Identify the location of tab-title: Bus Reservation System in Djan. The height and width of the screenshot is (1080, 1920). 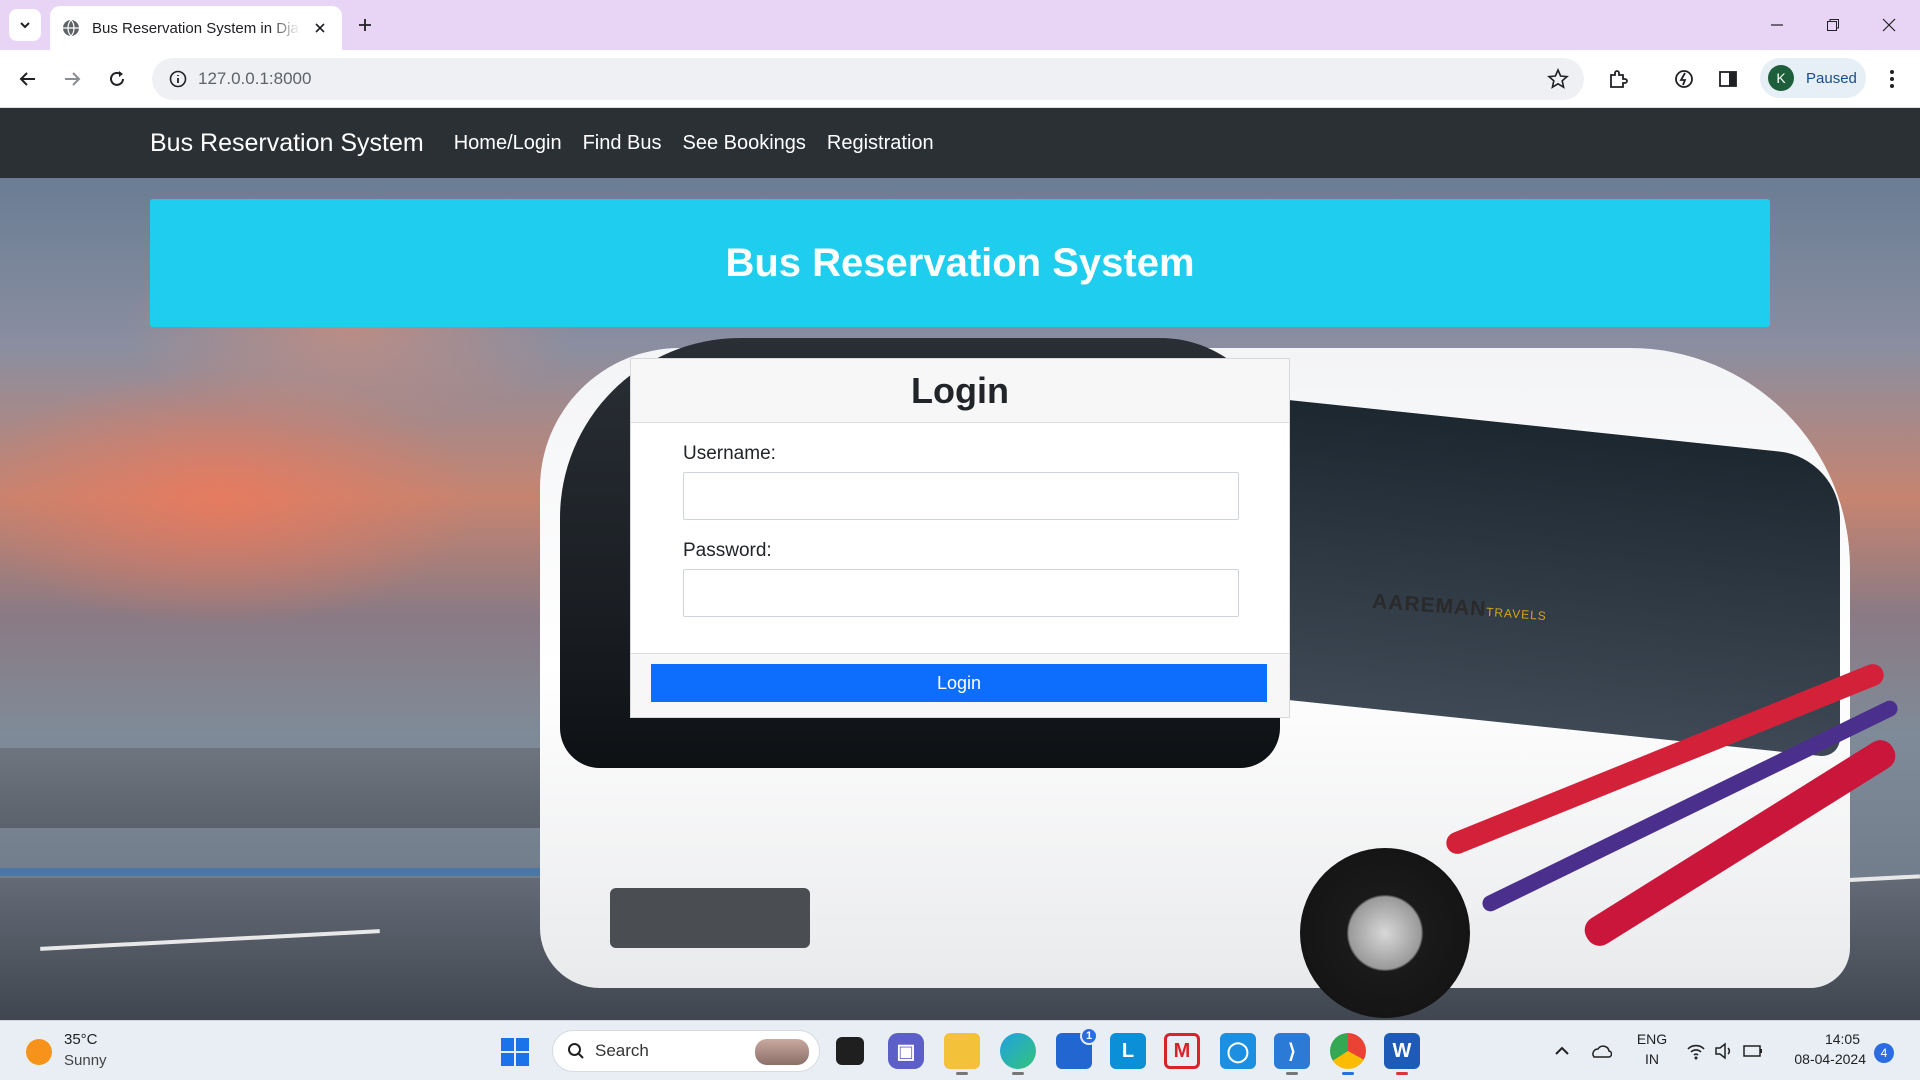
(196, 28).